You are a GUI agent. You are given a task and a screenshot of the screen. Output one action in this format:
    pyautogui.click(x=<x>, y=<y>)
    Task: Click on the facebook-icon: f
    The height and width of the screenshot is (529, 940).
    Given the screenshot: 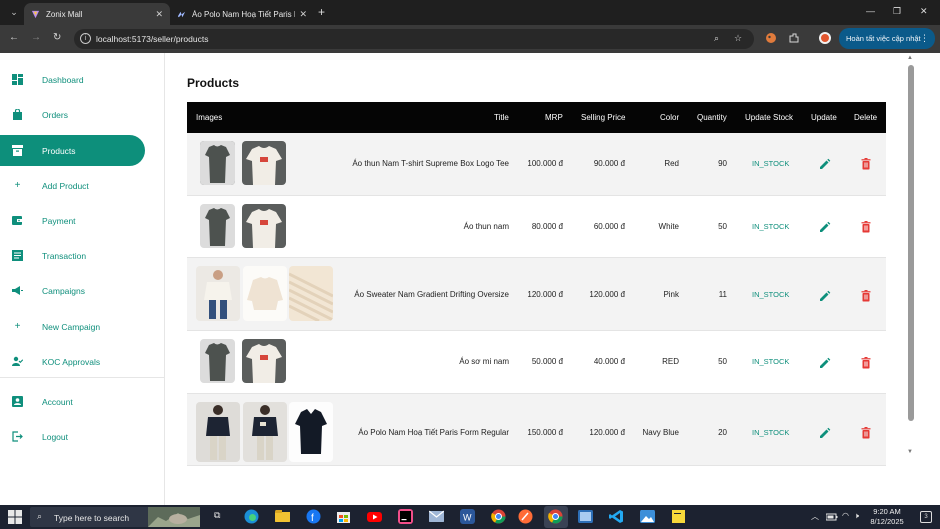 What is the action you would take?
    pyautogui.click(x=313, y=516)
    